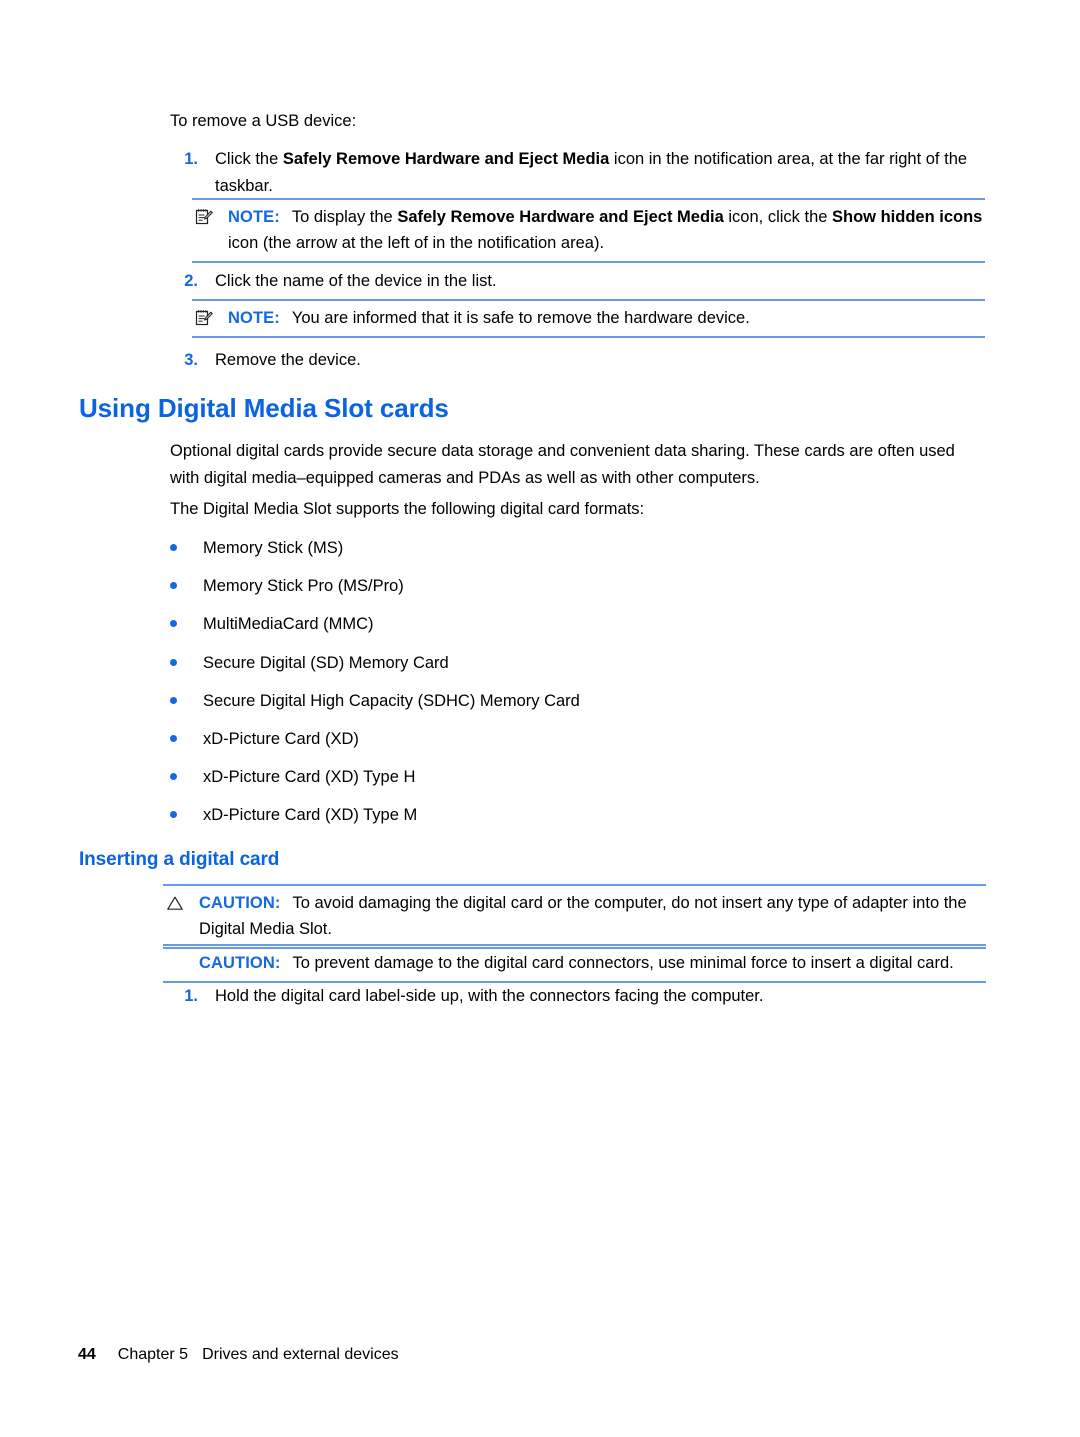 This screenshot has width=1080, height=1437. Describe the element at coordinates (249, 159) in the screenshot. I see `plain-text: Click the` at that location.